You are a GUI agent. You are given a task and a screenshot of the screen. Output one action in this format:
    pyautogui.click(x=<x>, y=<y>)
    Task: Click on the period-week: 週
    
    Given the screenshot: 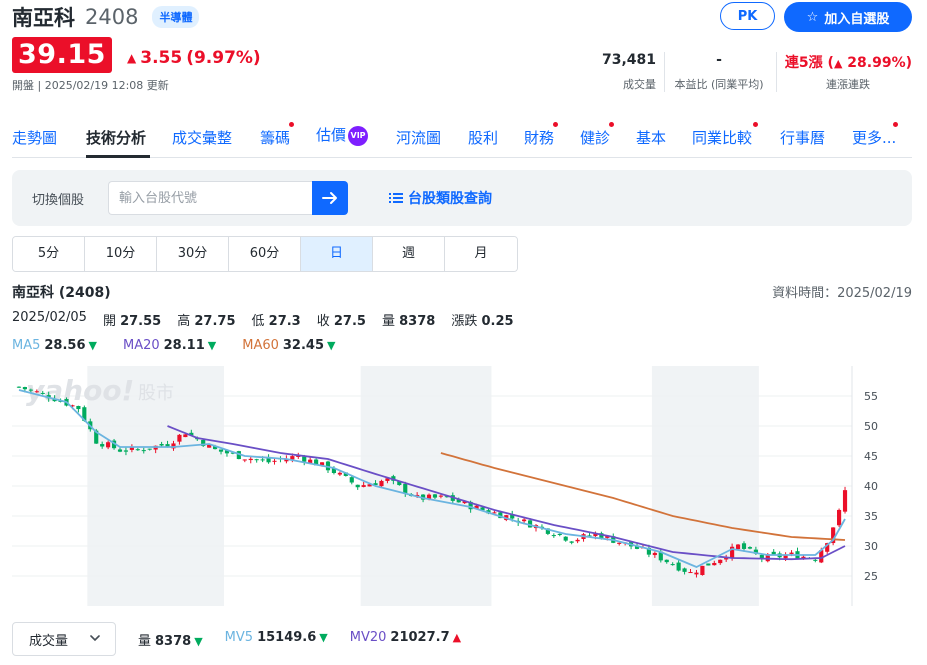 What is the action you would take?
    pyautogui.click(x=409, y=254)
    